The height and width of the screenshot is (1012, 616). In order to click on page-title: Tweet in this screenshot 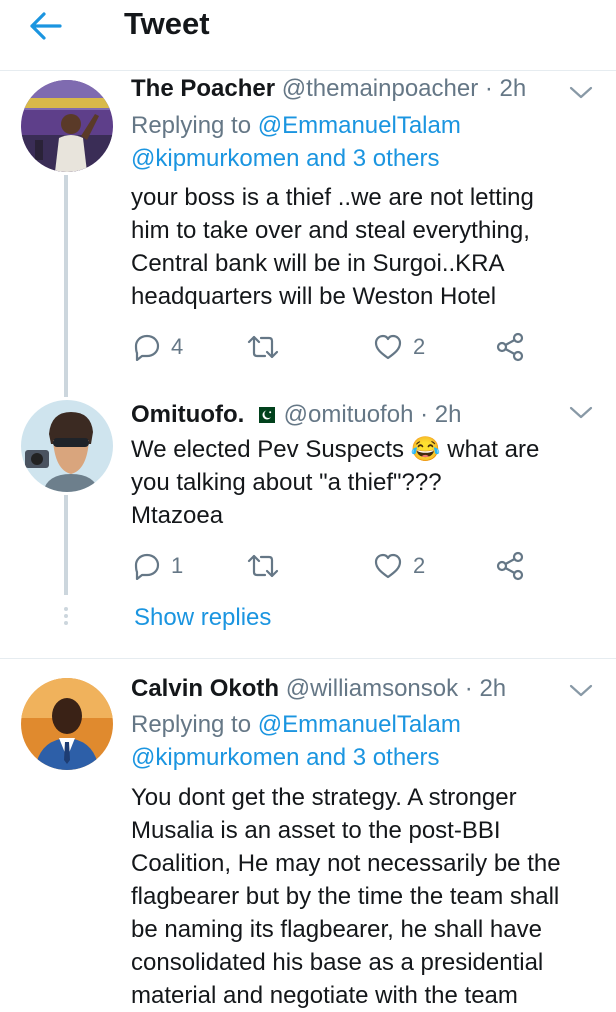, I will do `click(167, 23)`.